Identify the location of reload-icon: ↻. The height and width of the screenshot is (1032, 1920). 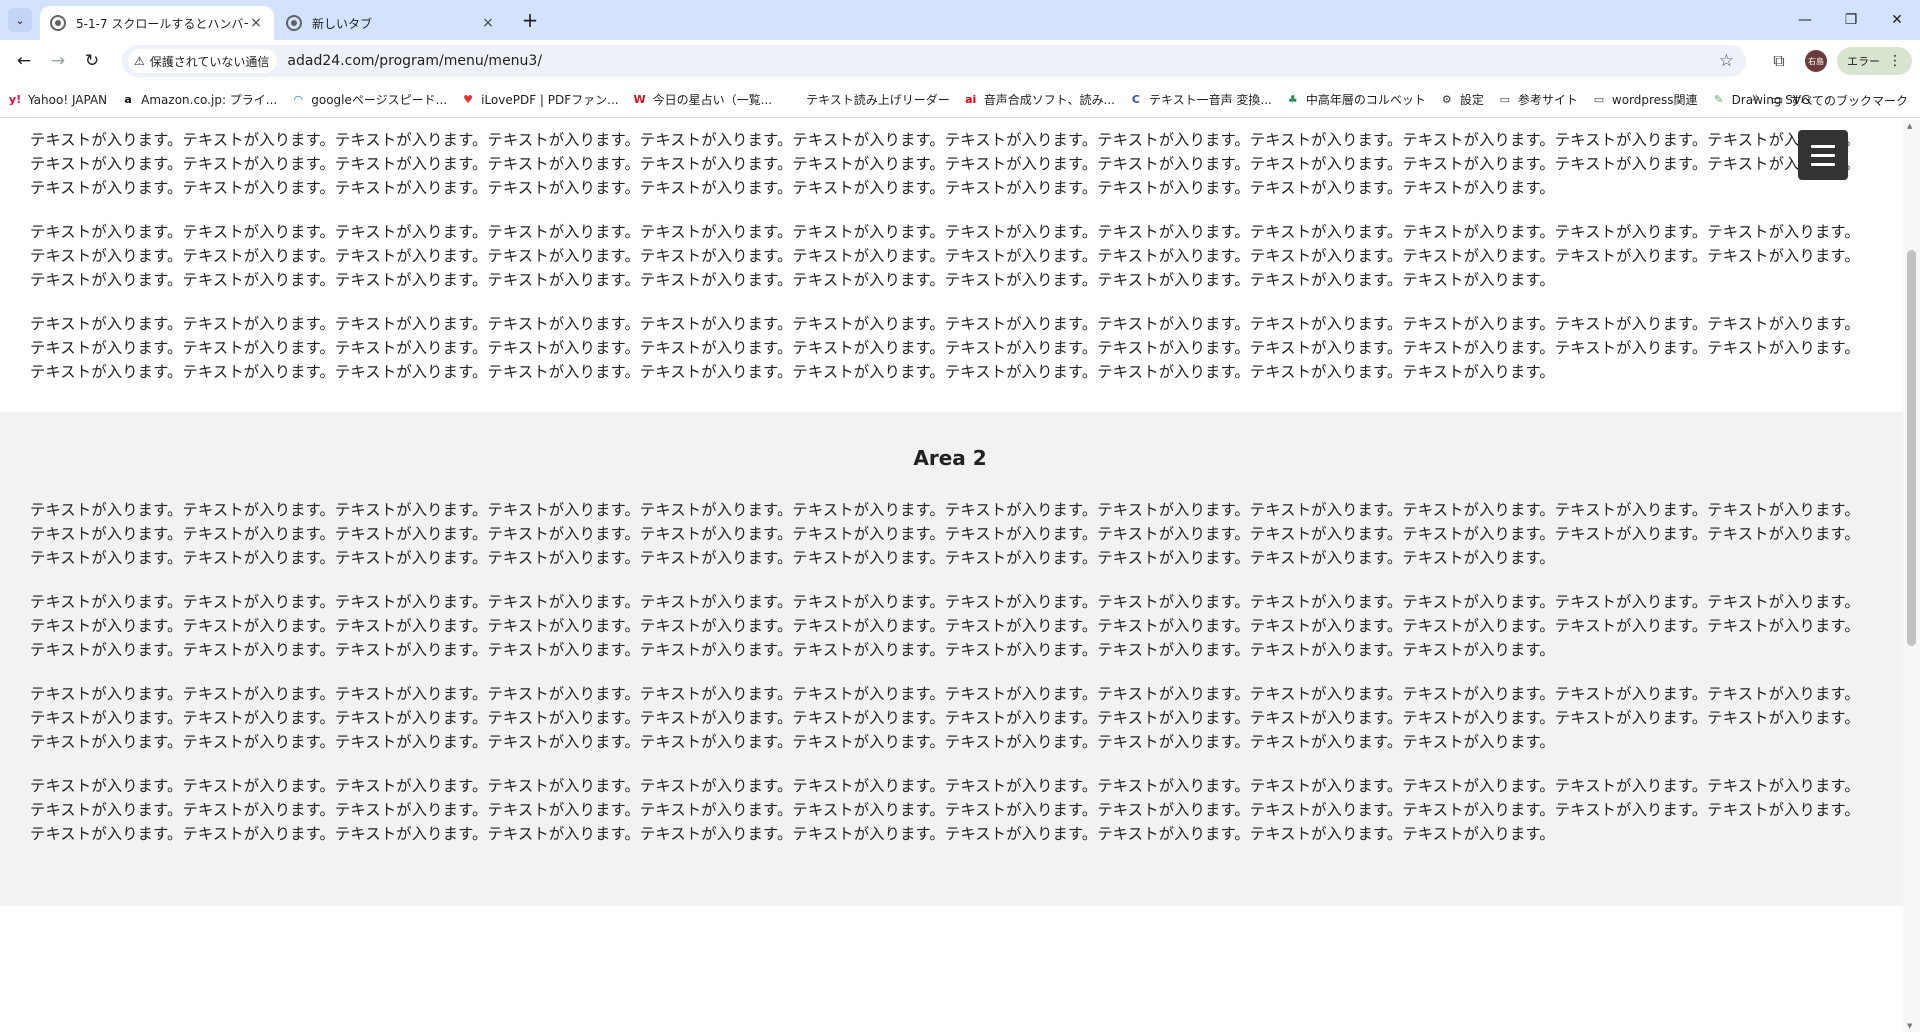
(92, 61).